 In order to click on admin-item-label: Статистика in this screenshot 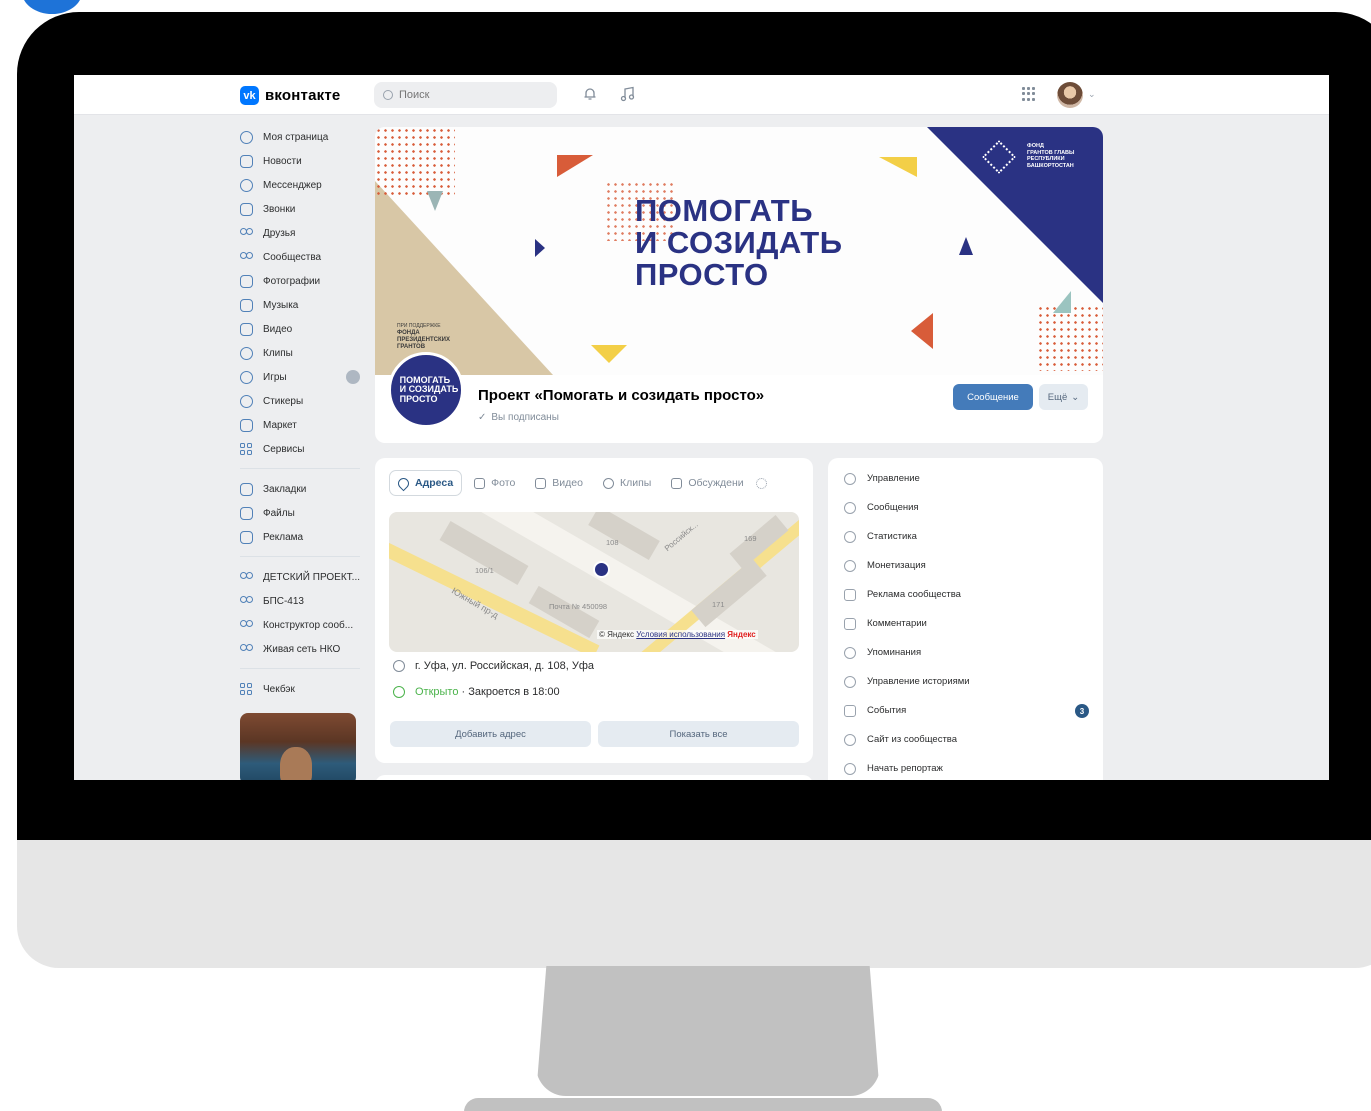, I will do `click(892, 536)`.